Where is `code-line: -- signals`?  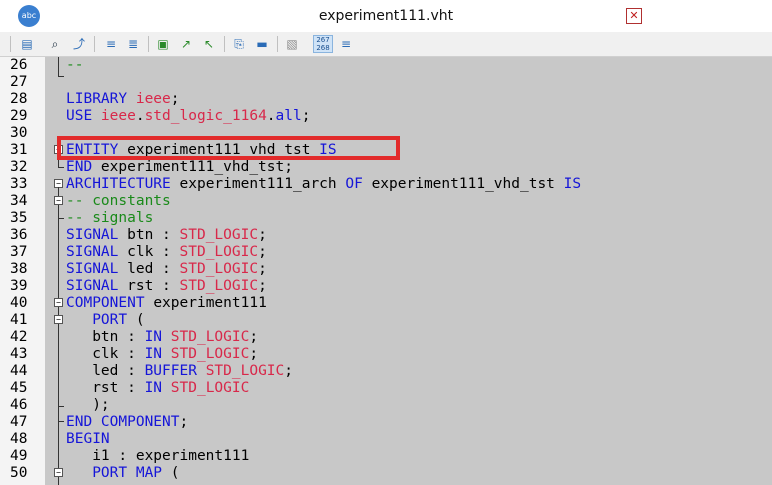 code-line: -- signals is located at coordinates (109, 218).